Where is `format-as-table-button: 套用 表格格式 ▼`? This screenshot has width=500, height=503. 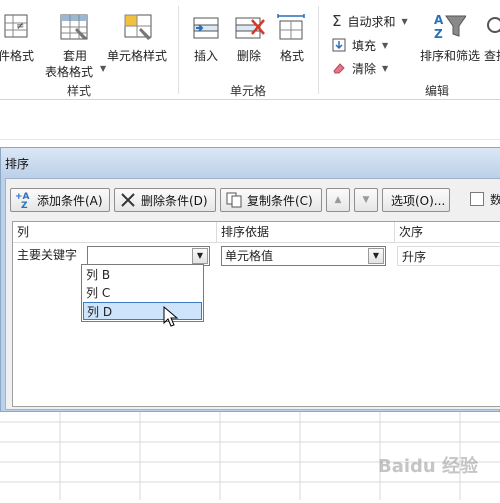
format-as-table-button: 套用 表格格式 ▼ is located at coordinates (75, 40).